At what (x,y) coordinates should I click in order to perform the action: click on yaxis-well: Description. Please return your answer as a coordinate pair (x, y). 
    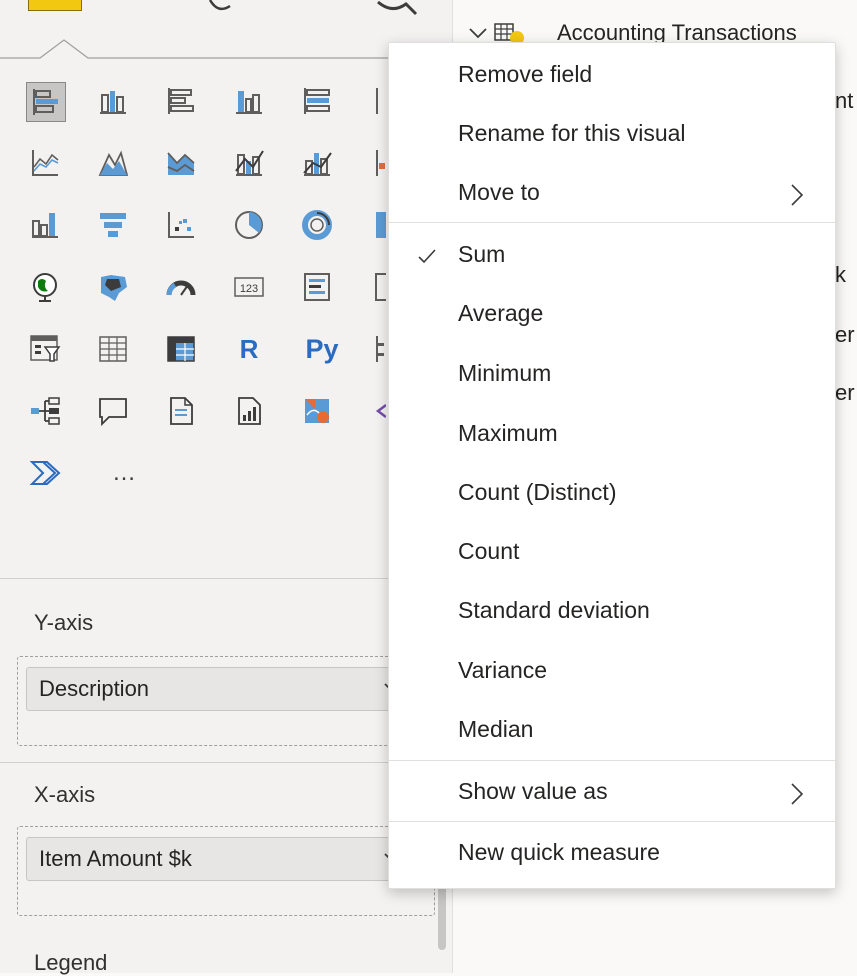
    Looking at the image, I should click on (226, 701).